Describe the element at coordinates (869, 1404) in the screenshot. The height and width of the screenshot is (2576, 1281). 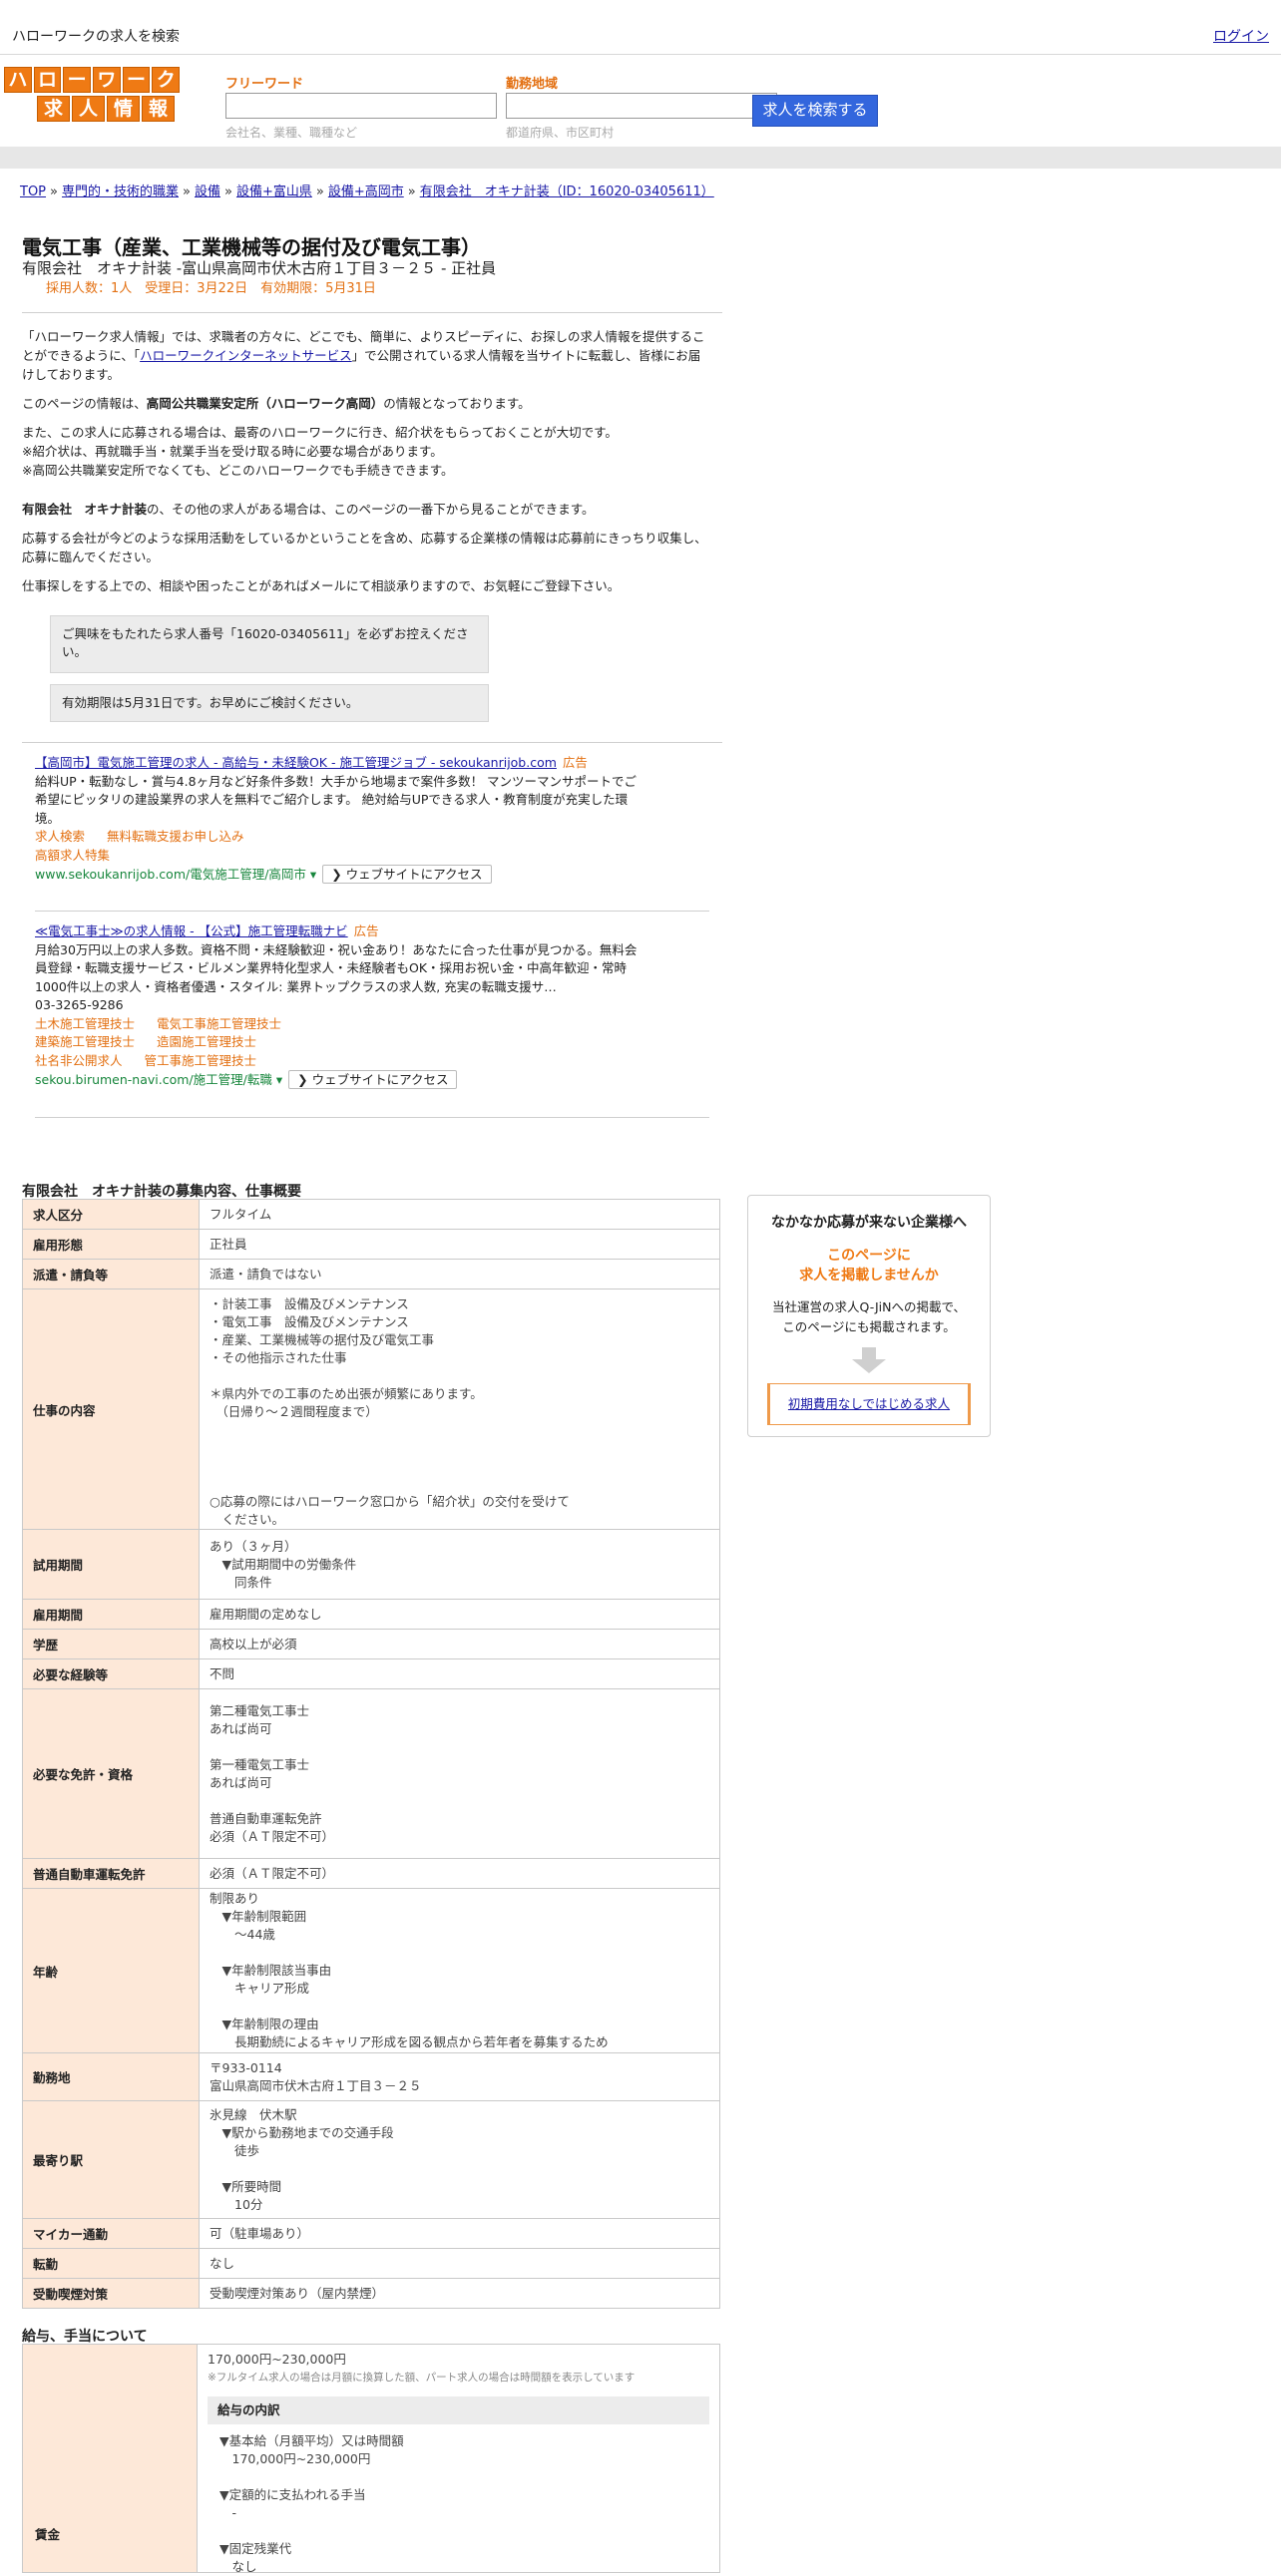
I see `free-start-button: 初期費用なしではじめる求人` at that location.